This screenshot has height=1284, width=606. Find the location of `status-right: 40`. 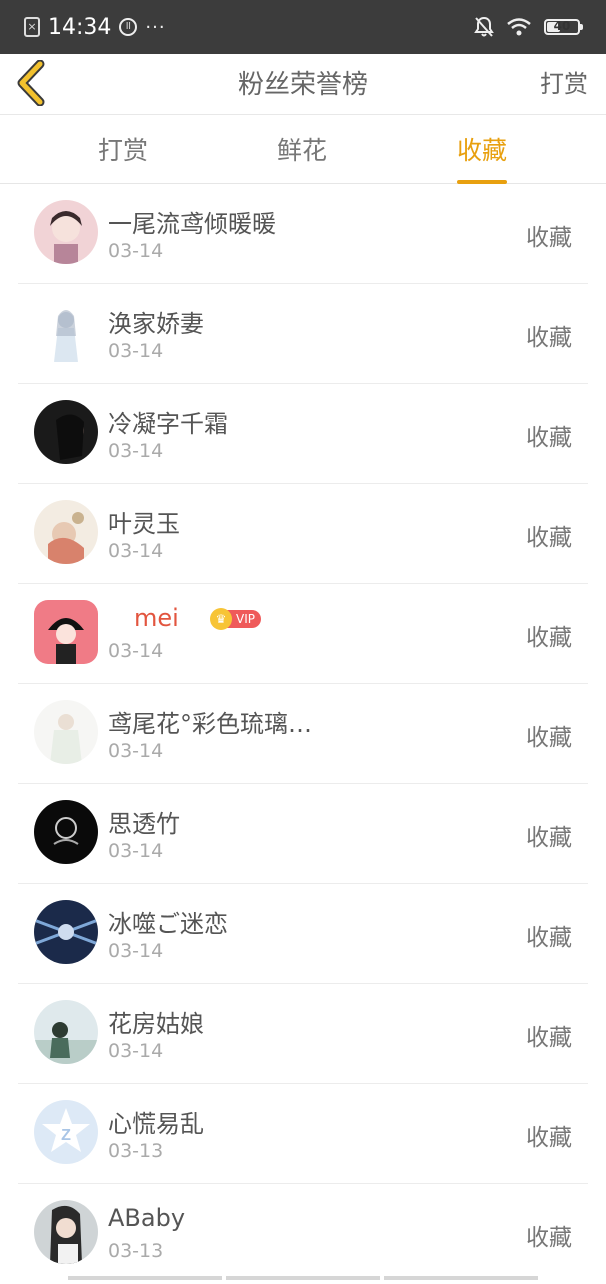

status-right: 40 is located at coordinates (528, 27).